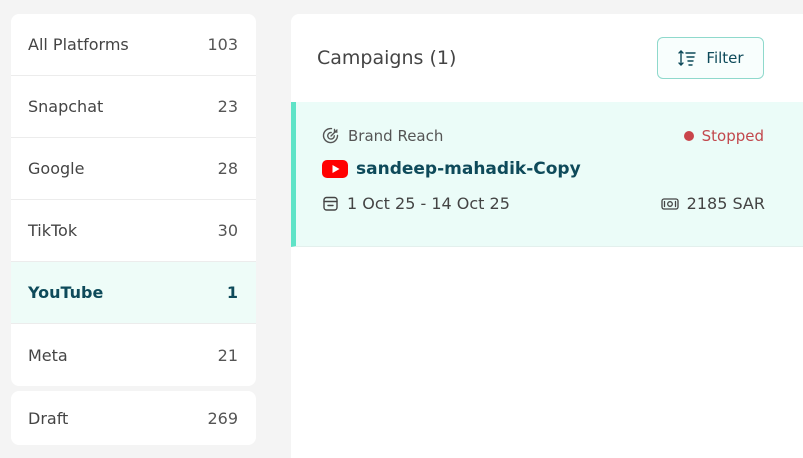 The height and width of the screenshot is (458, 803). What do you see at coordinates (133, 355) in the screenshot?
I see `sidebar-item-meta: Meta 21` at bounding box center [133, 355].